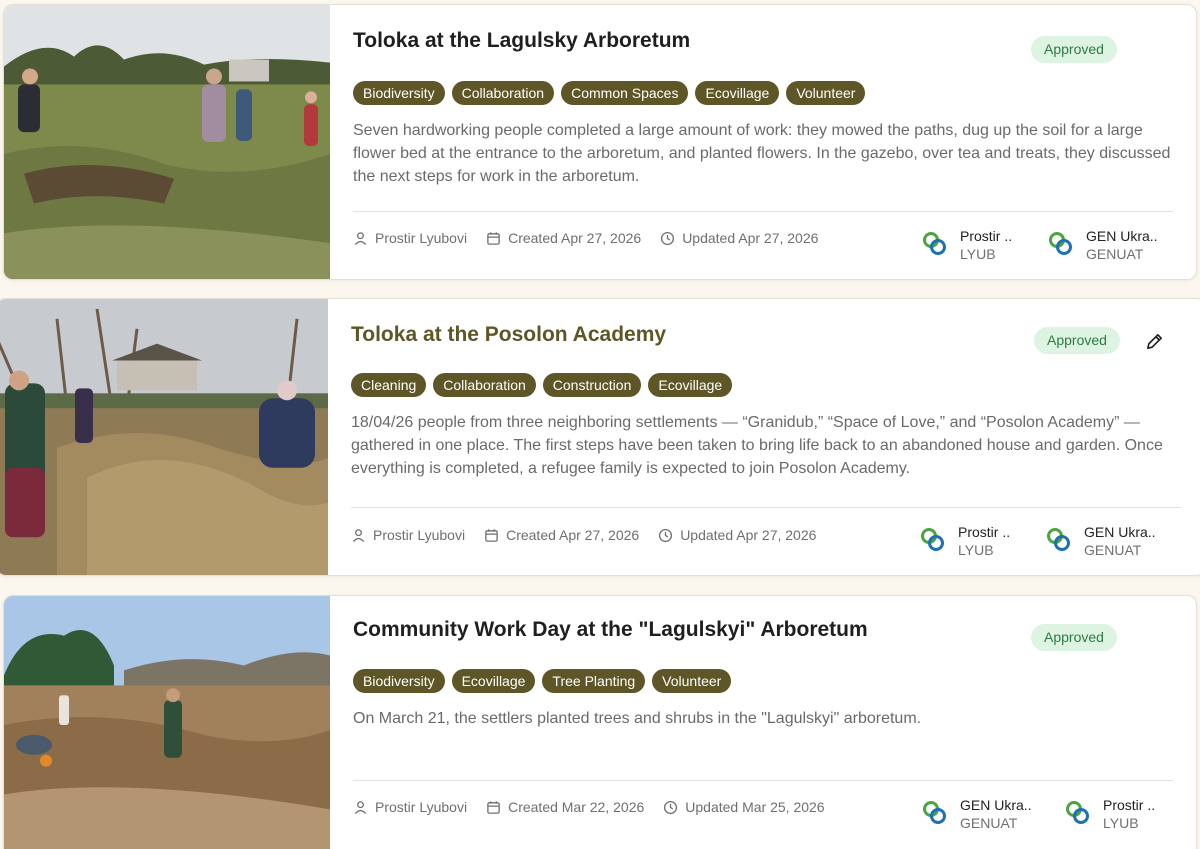 Image resolution: width=1200 pixels, height=849 pixels. What do you see at coordinates (576, 807) in the screenshot?
I see `created-text: Created Mar 22, 2026` at bounding box center [576, 807].